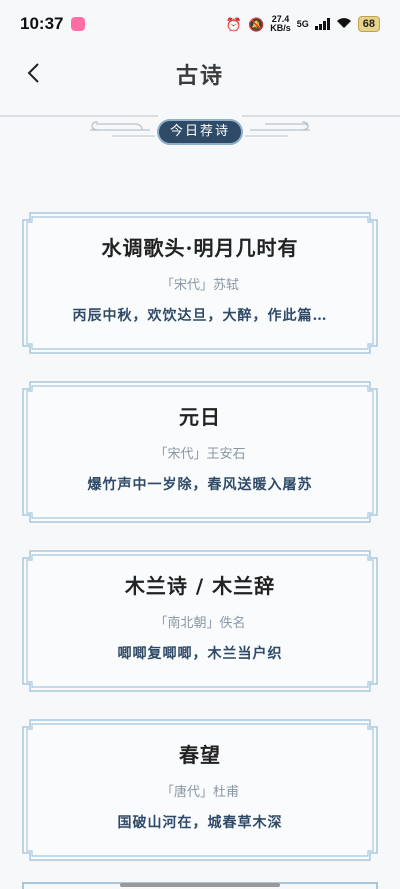 This screenshot has height=889, width=400. What do you see at coordinates (78, 24) in the screenshot?
I see `app-notification-icon` at bounding box center [78, 24].